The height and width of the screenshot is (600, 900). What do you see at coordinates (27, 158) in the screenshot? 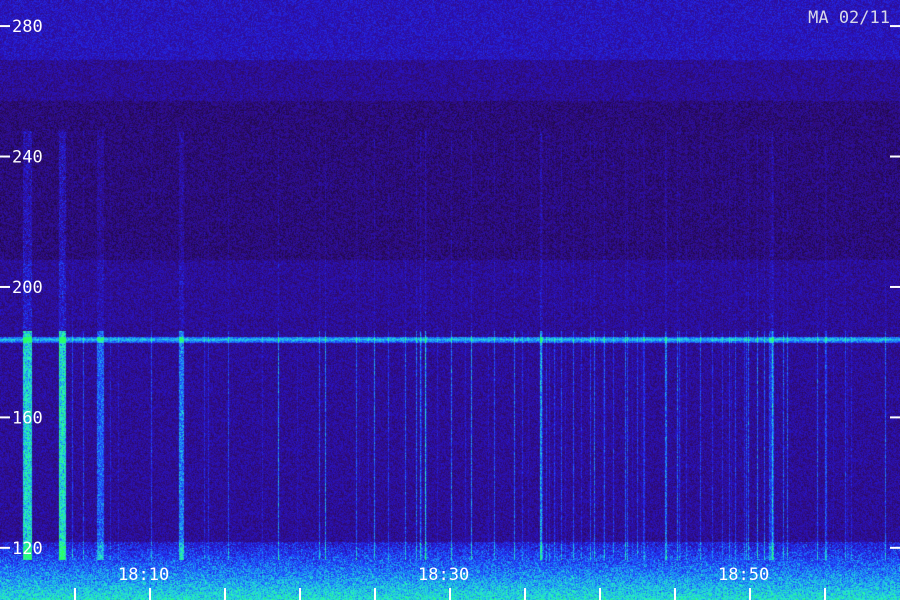
I see `y-tick-label: 240` at bounding box center [27, 158].